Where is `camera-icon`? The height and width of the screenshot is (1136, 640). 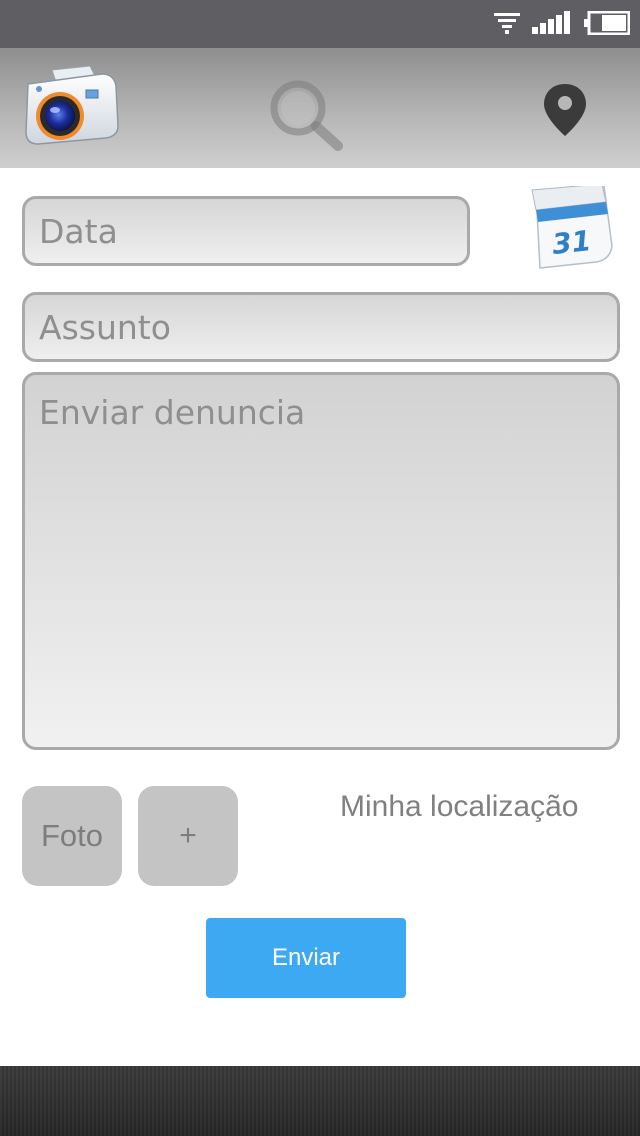 camera-icon is located at coordinates (72, 105).